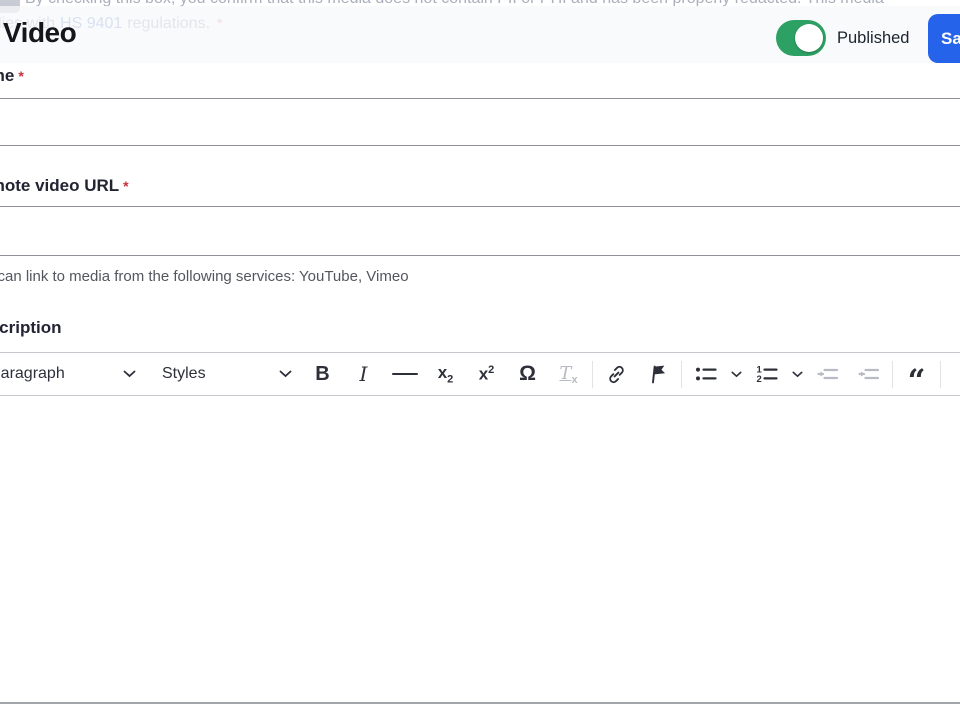 The image size is (960, 720). Describe the element at coordinates (480, 122) in the screenshot. I see `name-input` at that location.